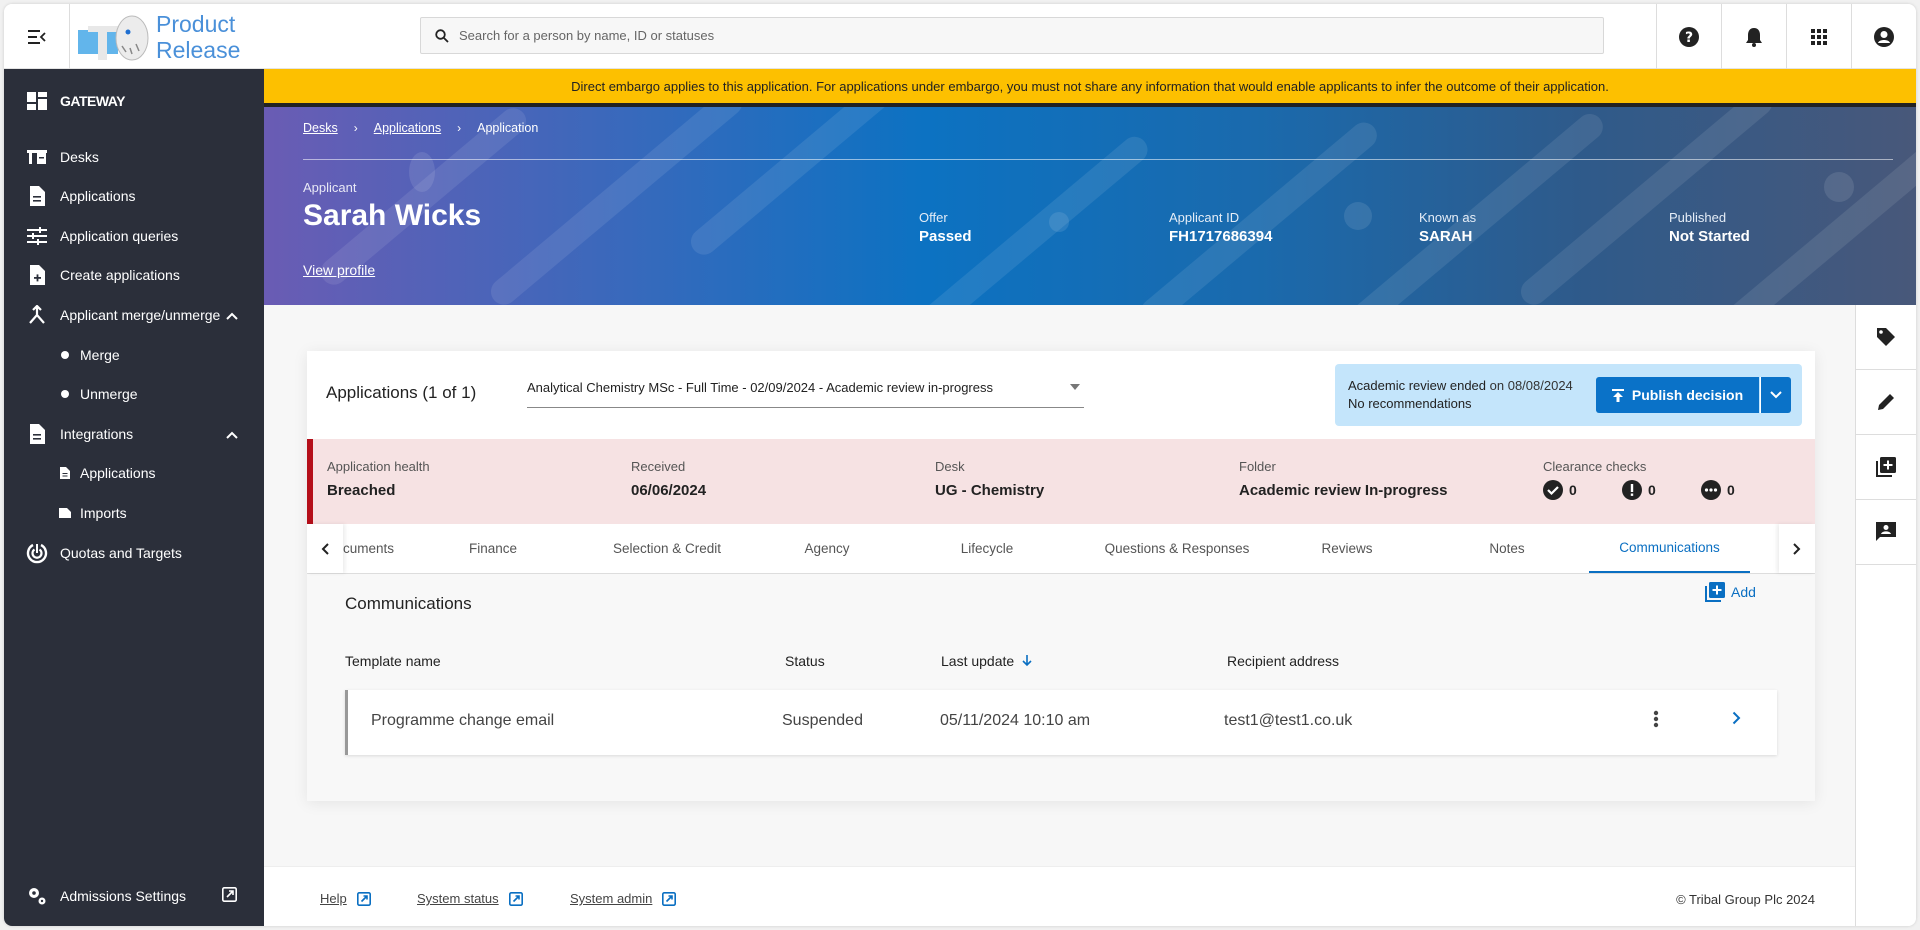  I want to click on sidebar-item-admissions-settings: Admissions Settings, so click(134, 896).